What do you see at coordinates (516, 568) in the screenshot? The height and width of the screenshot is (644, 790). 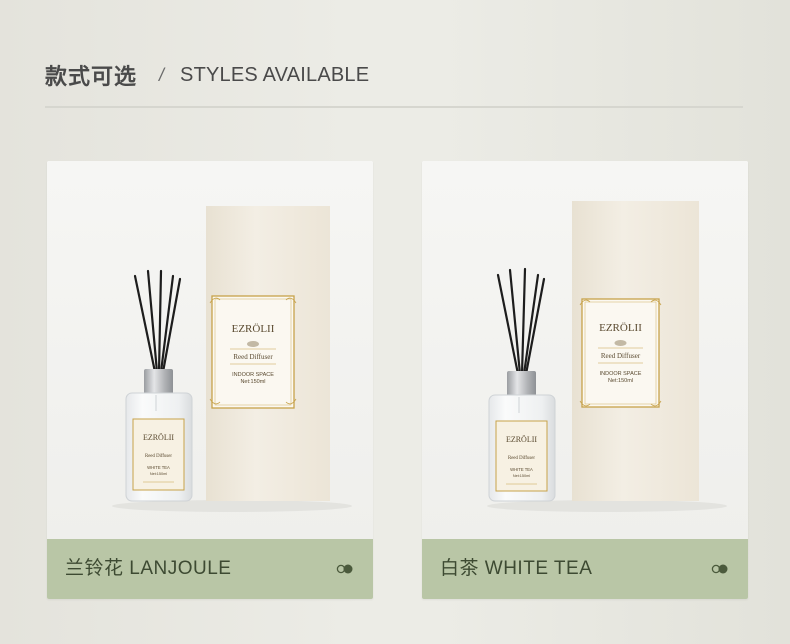 I see `product-name: 白茶 WHITE TEA` at bounding box center [516, 568].